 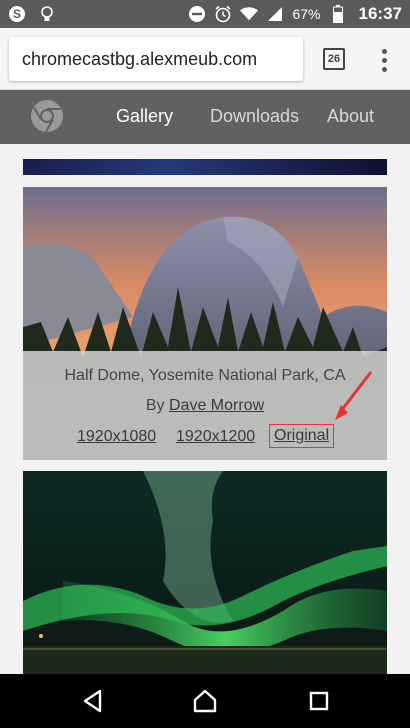 I want to click on home-button-icon, so click(x=205, y=701).